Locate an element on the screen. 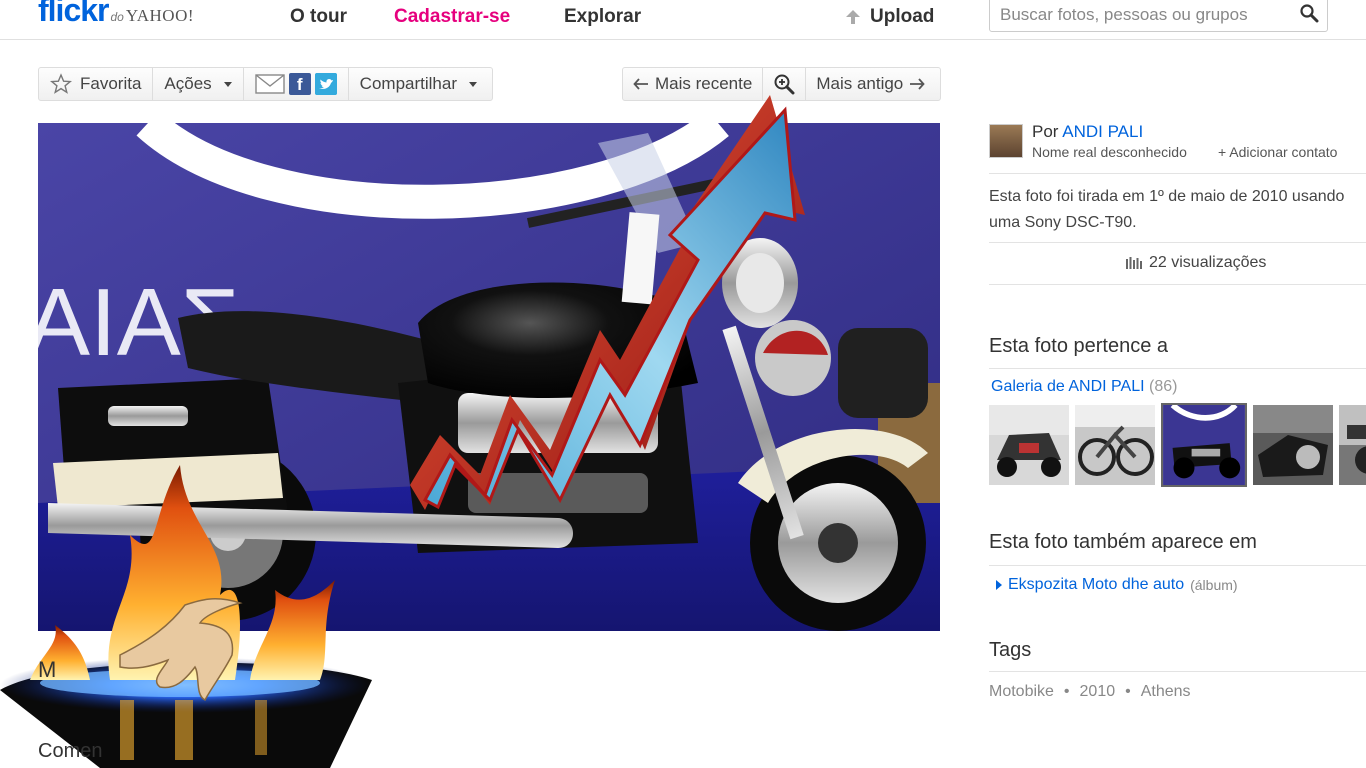 This screenshot has height=768, width=1366. arrow-left-icon is located at coordinates (640, 84).